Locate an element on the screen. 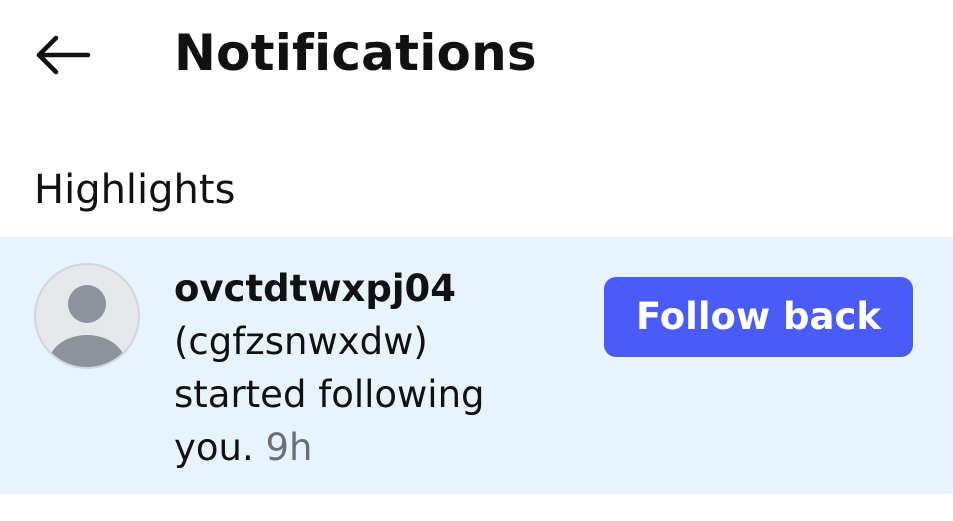 The width and height of the screenshot is (953, 521). notification-message-end: you. 9h is located at coordinates (364, 447).